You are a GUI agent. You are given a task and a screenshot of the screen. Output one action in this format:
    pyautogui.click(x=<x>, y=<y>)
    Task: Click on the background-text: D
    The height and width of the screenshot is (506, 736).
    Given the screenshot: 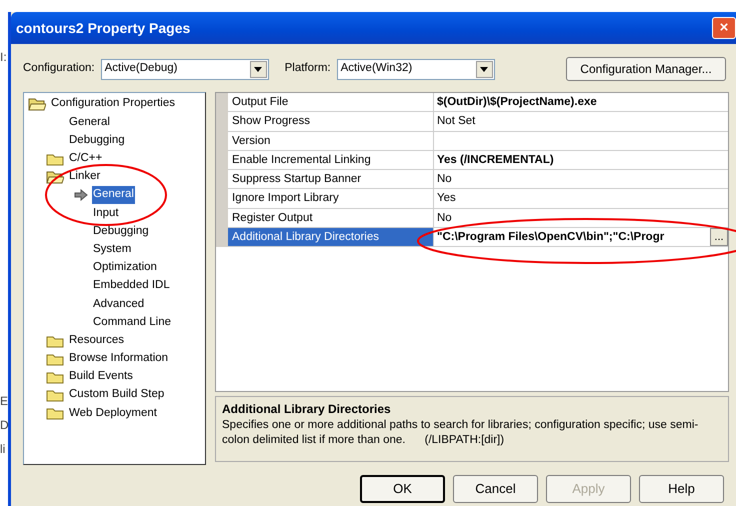 What is the action you would take?
    pyautogui.click(x=4, y=425)
    